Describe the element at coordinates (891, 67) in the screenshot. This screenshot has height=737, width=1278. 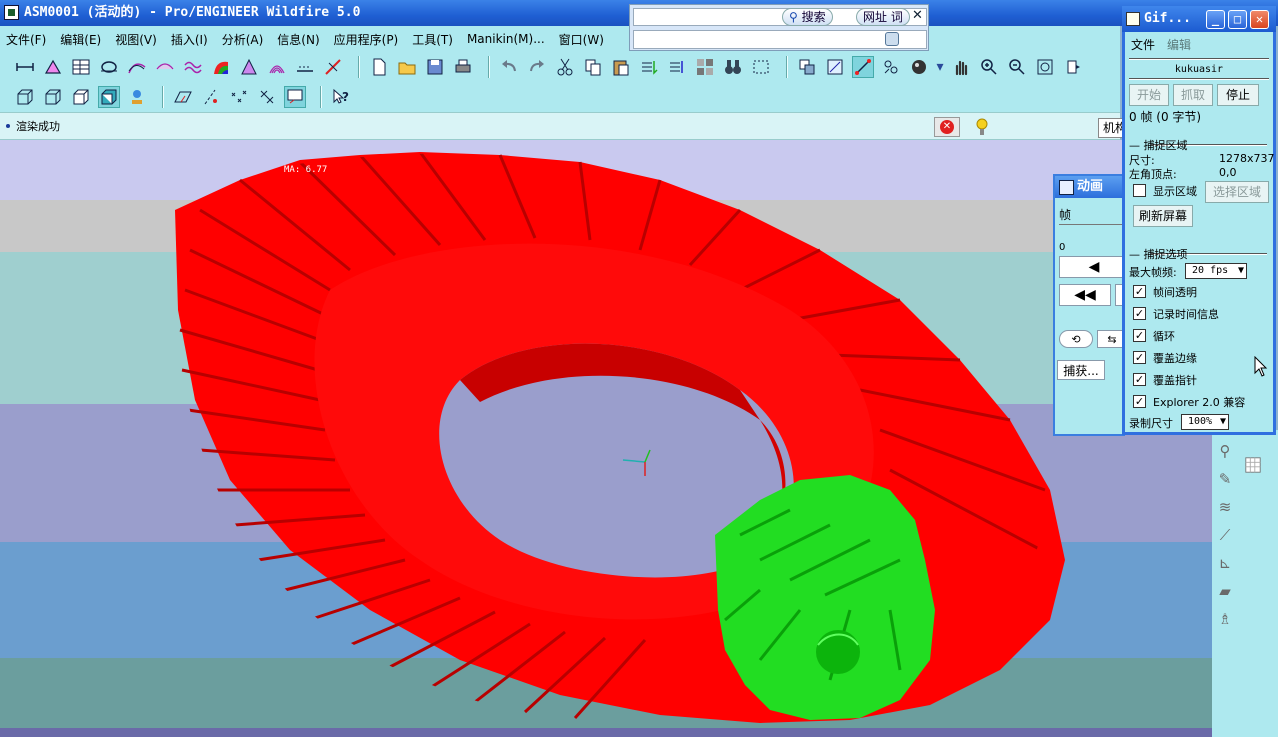
I see `datum-point-icon` at that location.